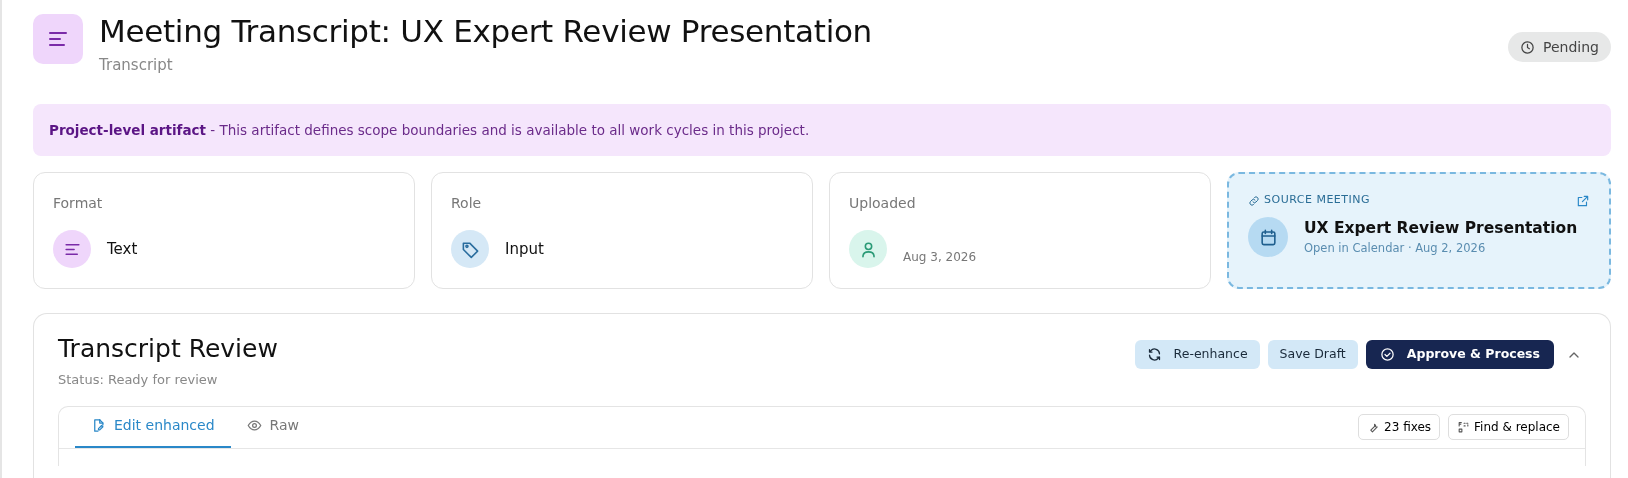  I want to click on source-meeting-card: SOURCE MEETING UX Expert Review Presentation Open in Calendar · Aug 2, 2026, so click(1419, 231).